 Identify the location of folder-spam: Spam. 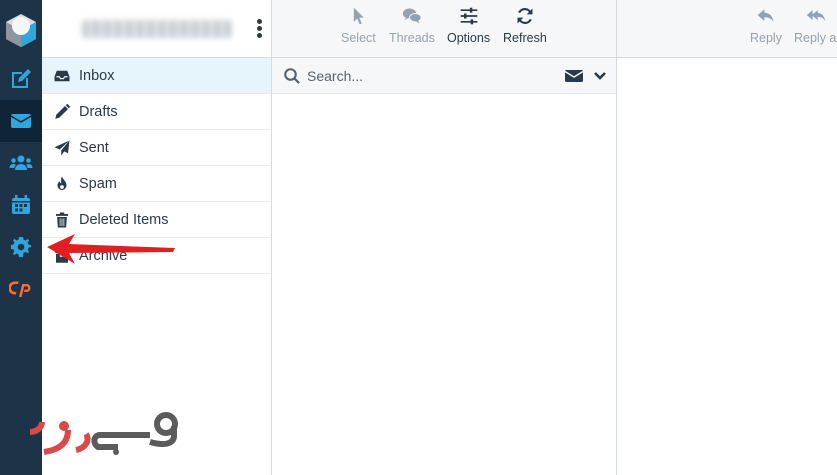
(156, 184).